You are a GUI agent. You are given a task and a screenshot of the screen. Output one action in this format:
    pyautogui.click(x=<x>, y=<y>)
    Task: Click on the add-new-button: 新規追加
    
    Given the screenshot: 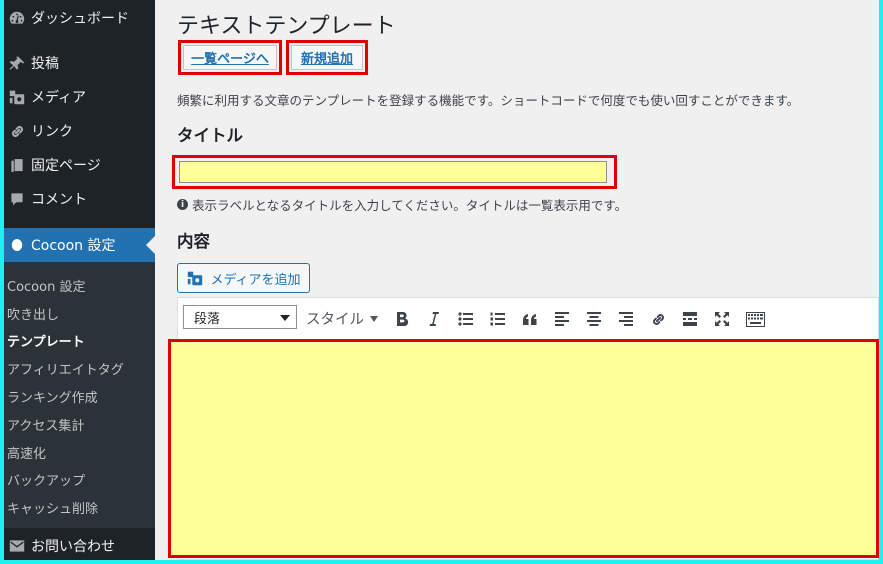 What is the action you would take?
    pyautogui.click(x=327, y=57)
    